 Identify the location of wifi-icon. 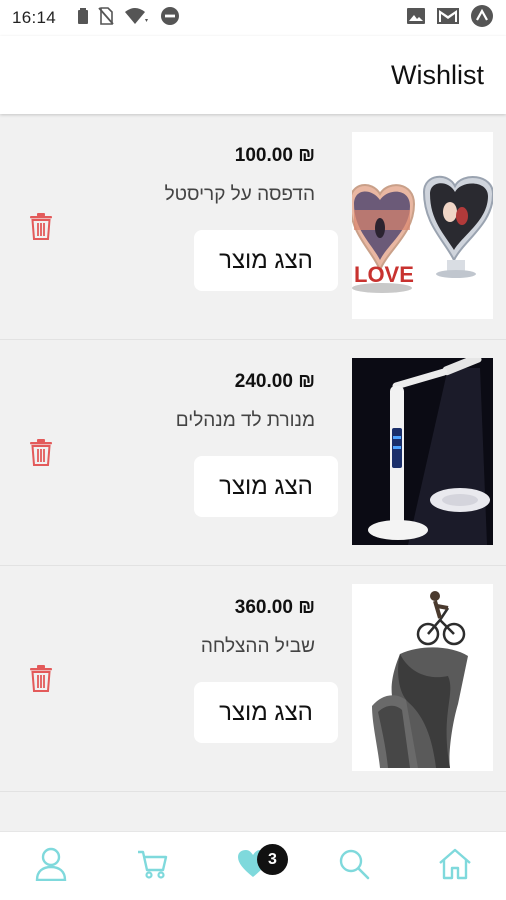
(137, 18).